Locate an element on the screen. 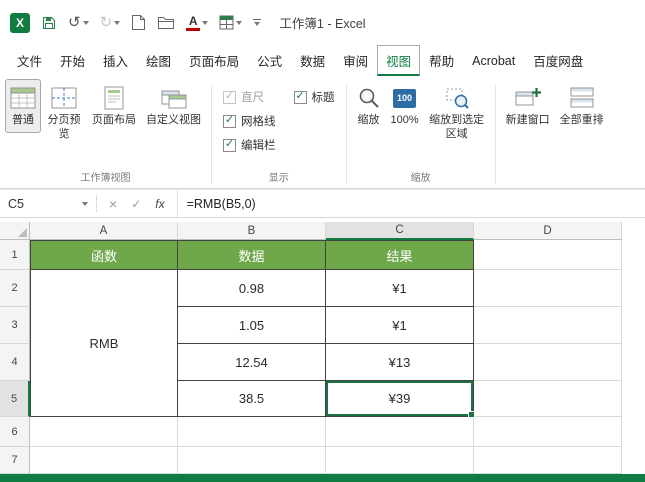 The width and height of the screenshot is (645, 482). new-window-label: 新建窗口 is located at coordinates (527, 120).